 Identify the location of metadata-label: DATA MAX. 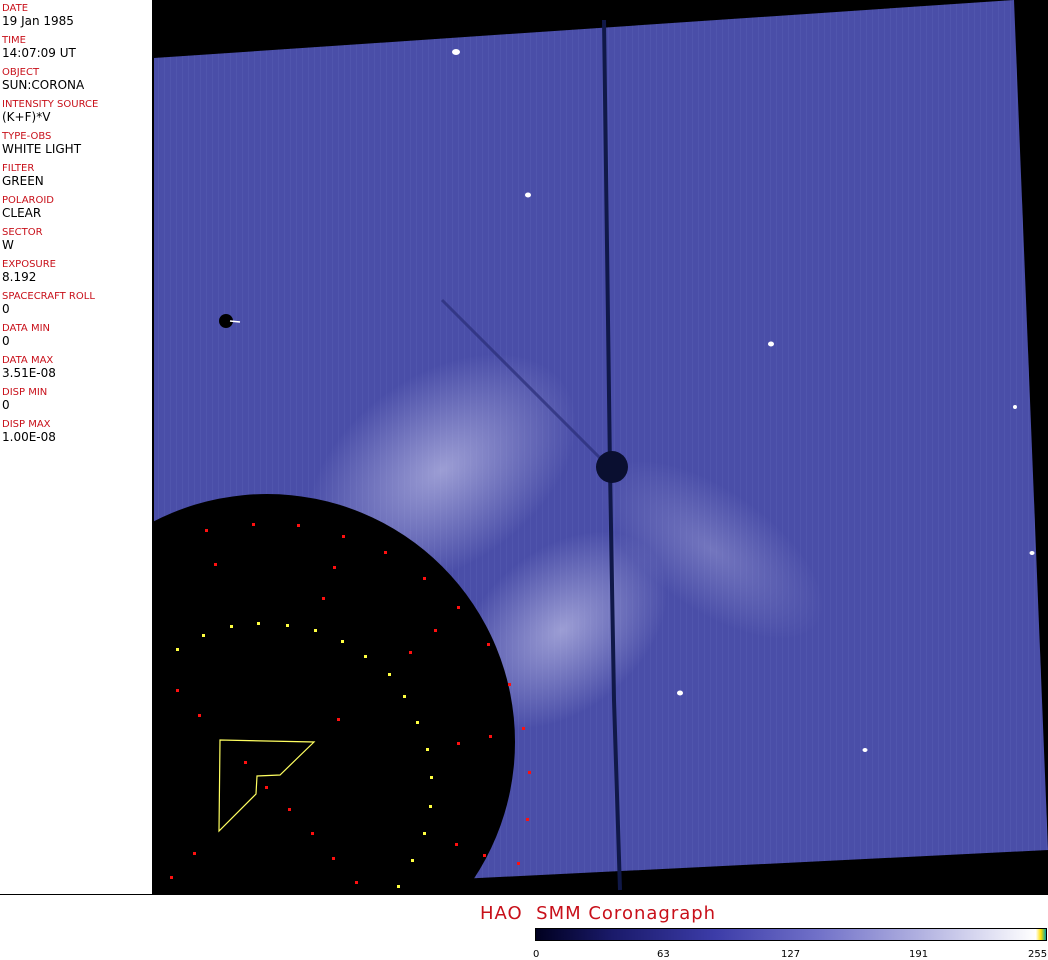
(28, 360).